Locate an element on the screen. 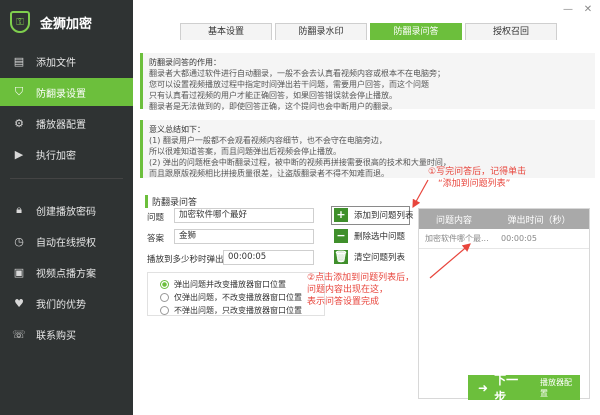 Image resolution: width=600 pixels, height=415 pixels. summary-line: 所以很难知道答案，而且问题弹出后视频会停止播放。 is located at coordinates (245, 151).